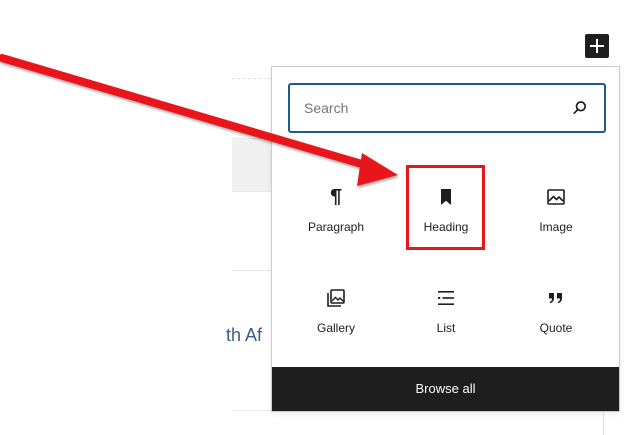  I want to click on quote-icon, so click(555, 298).